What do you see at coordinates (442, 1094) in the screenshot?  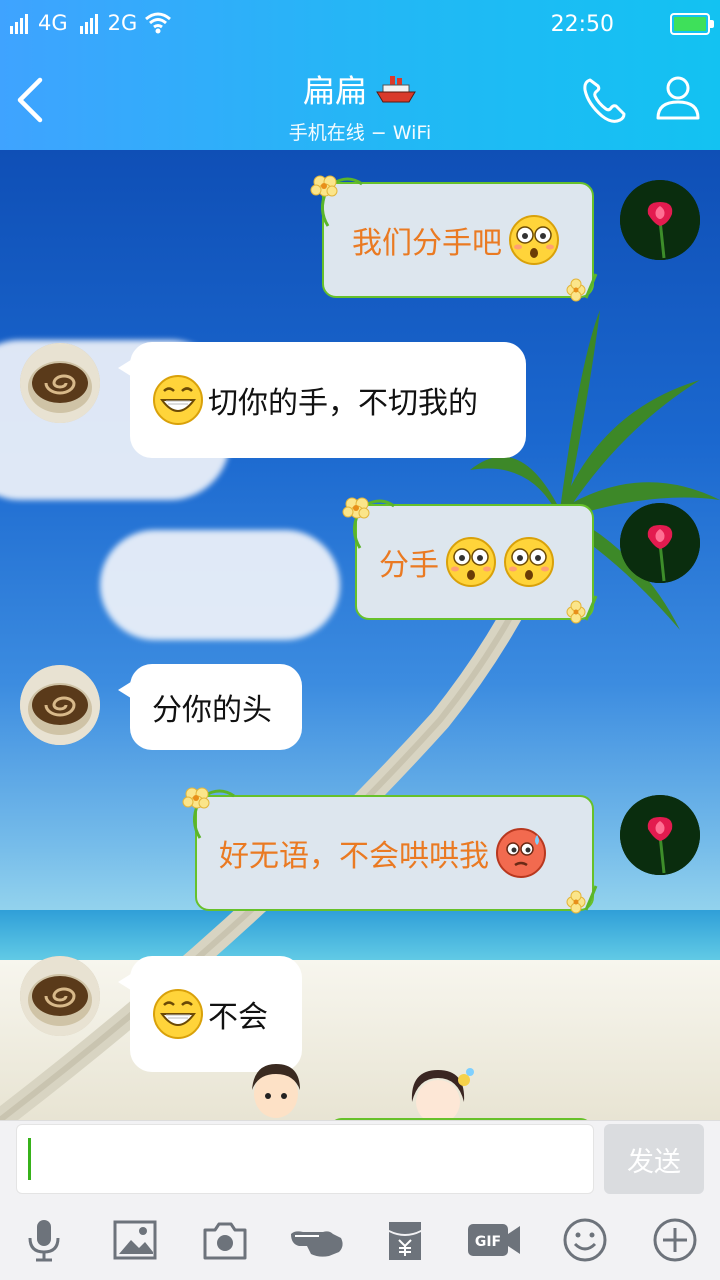 I see `cartoon-girl-sticker` at bounding box center [442, 1094].